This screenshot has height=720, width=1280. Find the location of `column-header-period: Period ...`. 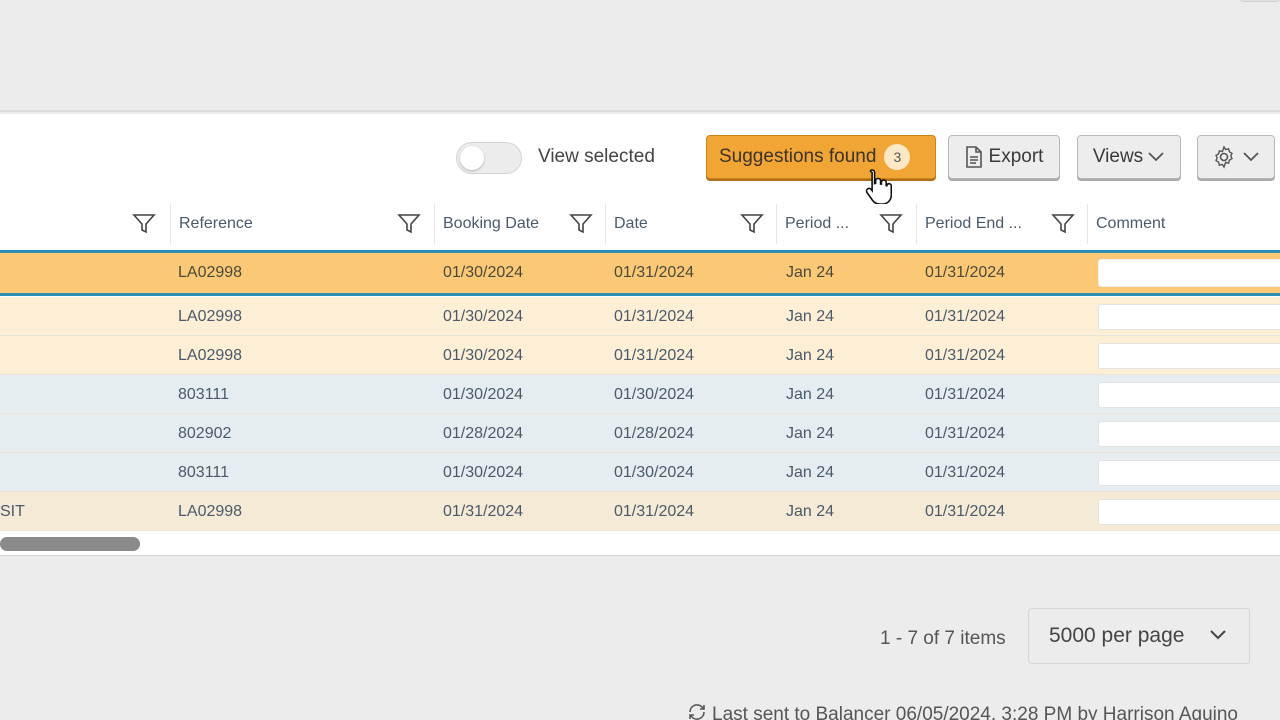

column-header-period: Period ... is located at coordinates (846, 224).